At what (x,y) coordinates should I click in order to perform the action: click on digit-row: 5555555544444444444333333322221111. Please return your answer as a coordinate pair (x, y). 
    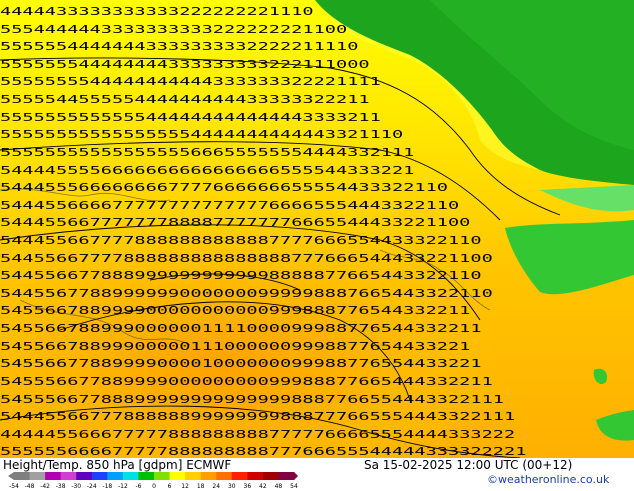
    Looking at the image, I should click on (190, 81).